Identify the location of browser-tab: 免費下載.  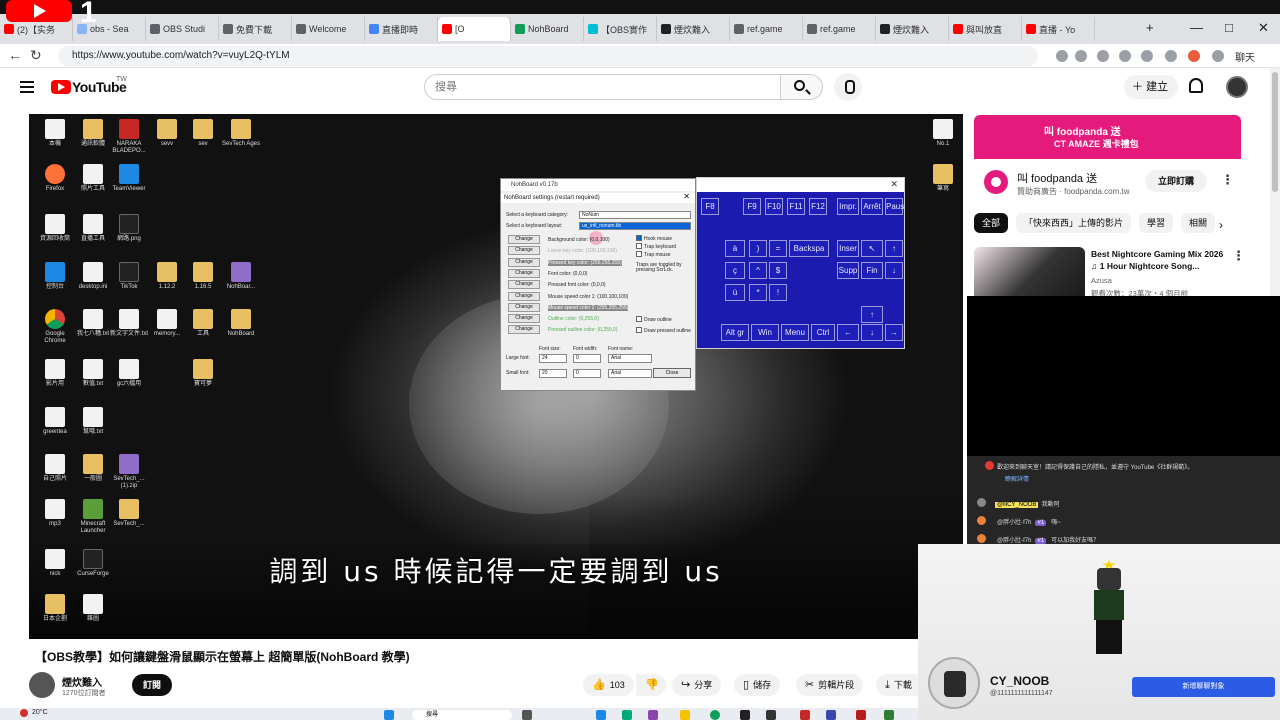
(255, 29).